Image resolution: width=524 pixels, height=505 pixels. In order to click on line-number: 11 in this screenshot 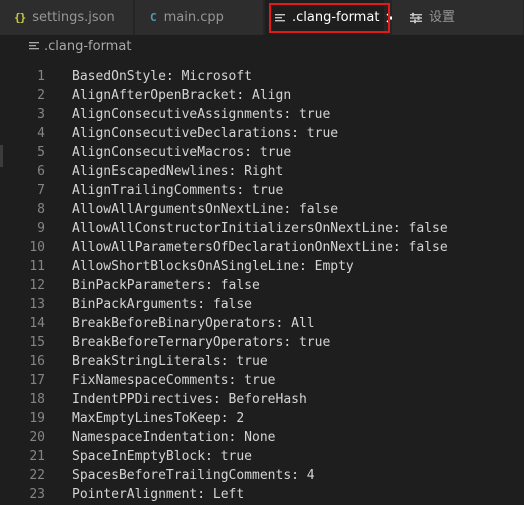, I will do `click(37, 266)`.